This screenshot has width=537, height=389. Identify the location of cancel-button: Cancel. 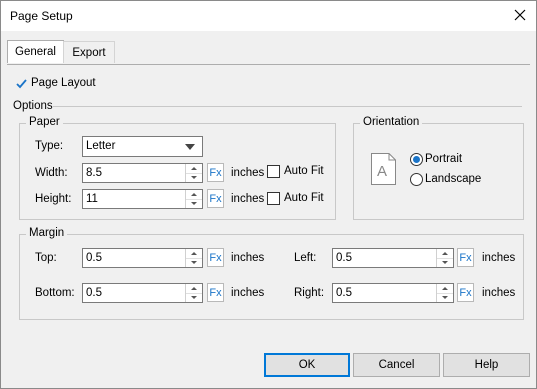
(396, 365).